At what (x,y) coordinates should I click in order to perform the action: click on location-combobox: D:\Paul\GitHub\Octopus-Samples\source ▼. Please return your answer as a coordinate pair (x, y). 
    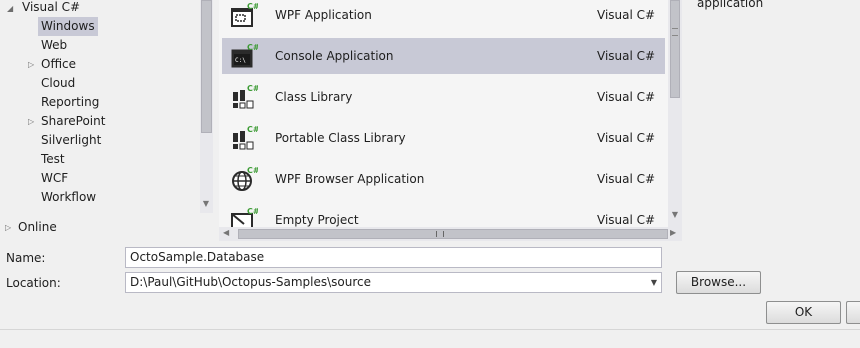
    Looking at the image, I should click on (393, 282).